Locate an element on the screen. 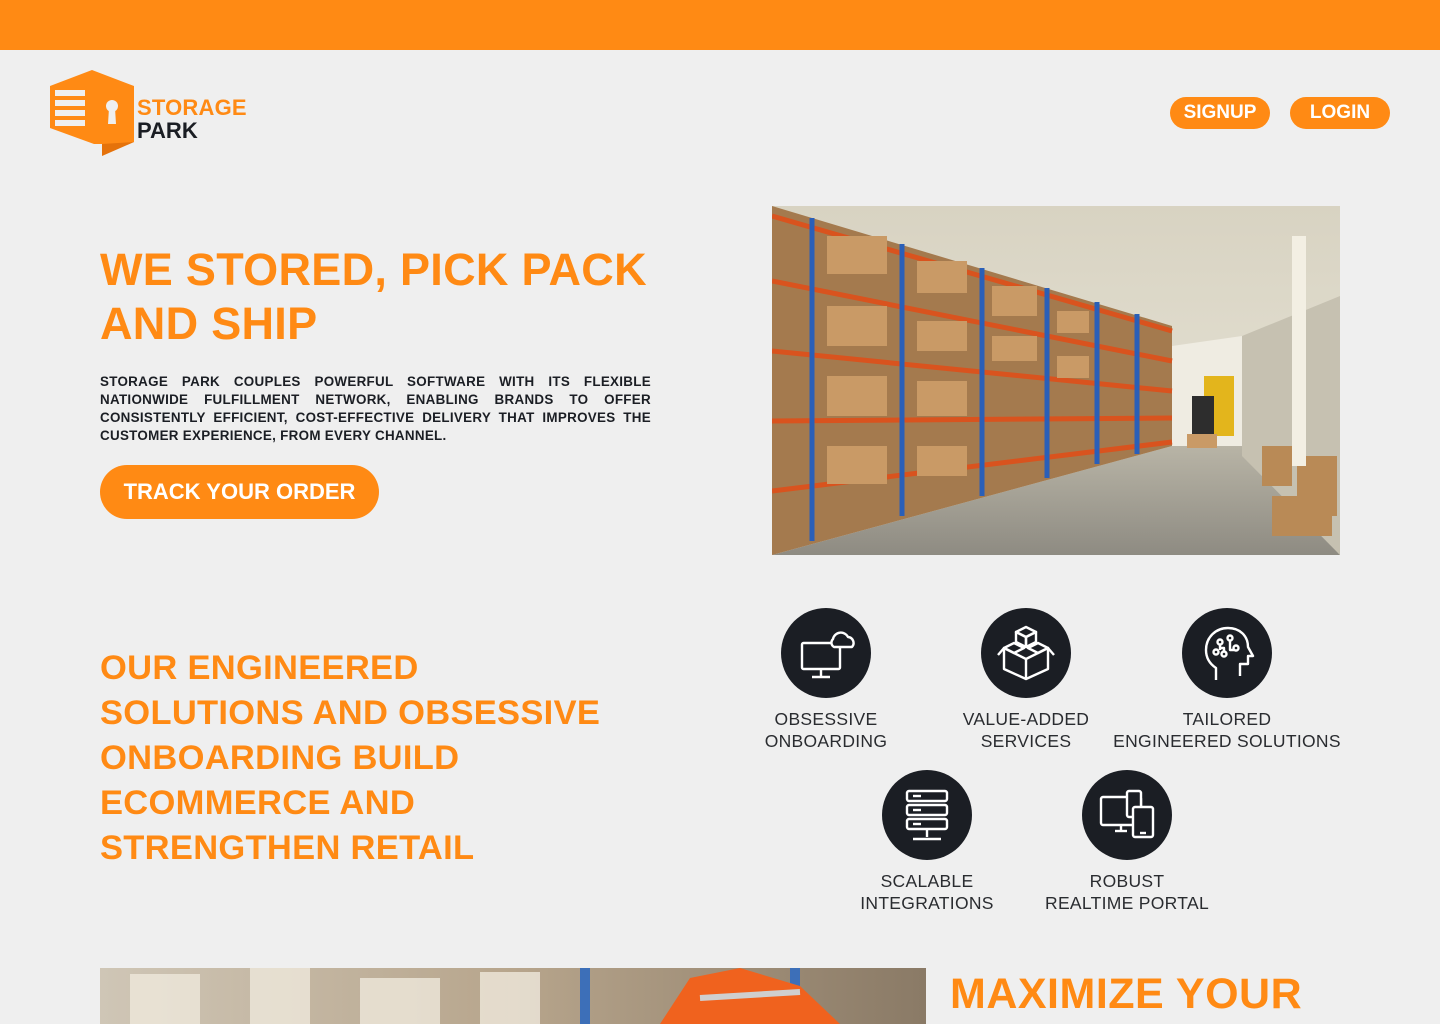 The width and height of the screenshot is (1440, 1024). feature-label-line2: ENGINEERED SOLUTIONS is located at coordinates (1227, 741).